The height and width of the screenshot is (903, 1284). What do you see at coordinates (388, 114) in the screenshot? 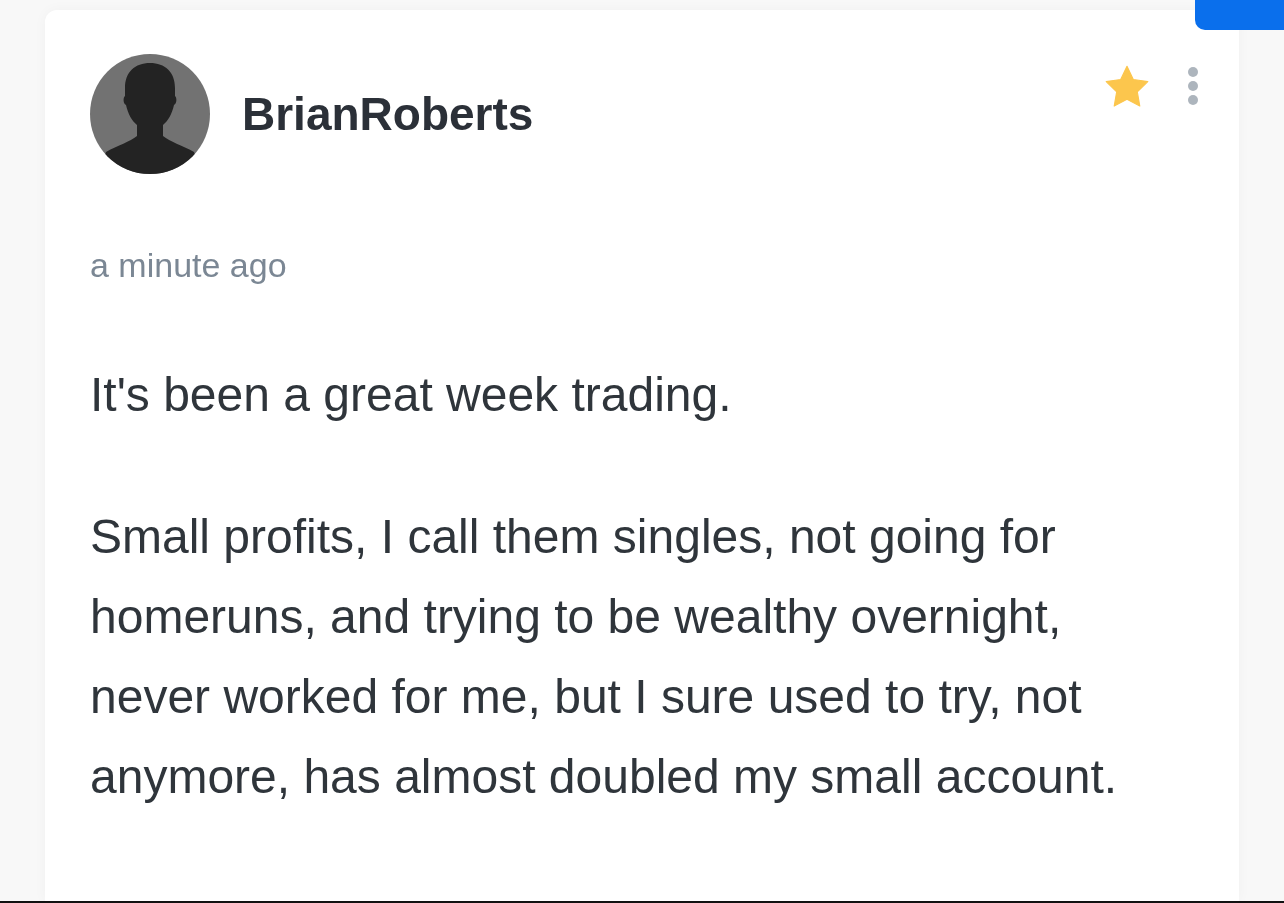
I see `author-name: BrianRoberts` at bounding box center [388, 114].